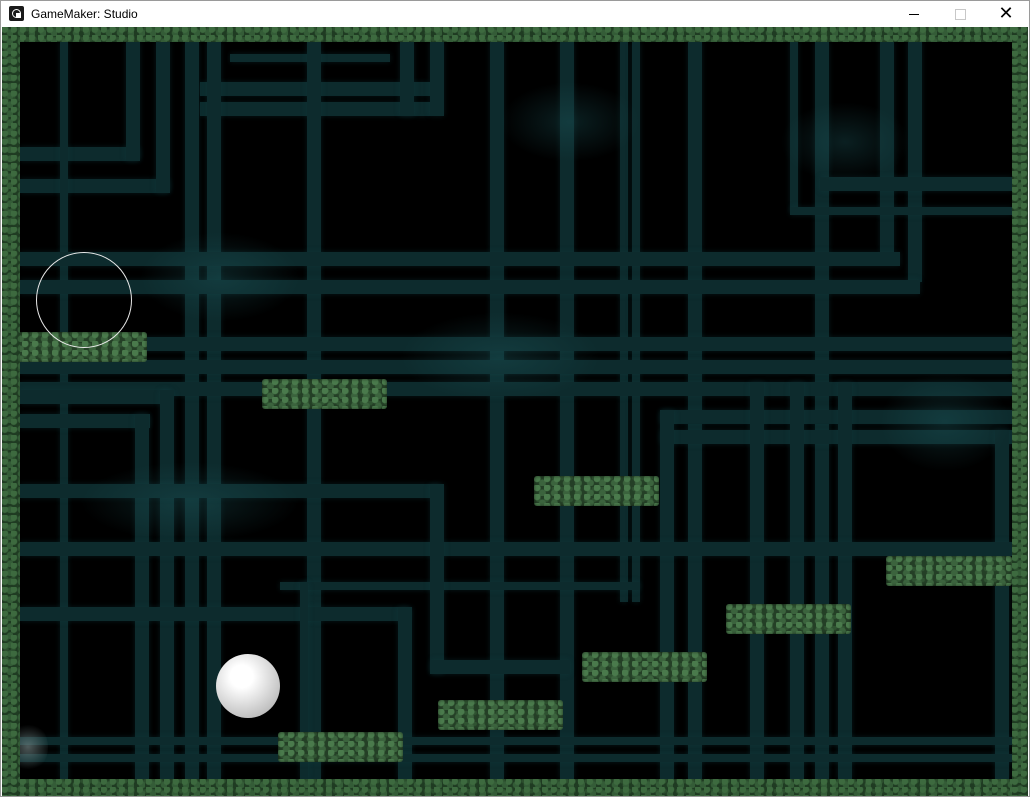 The image size is (1030, 797). I want to click on window-title: GameMaker: Studio, so click(84, 14).